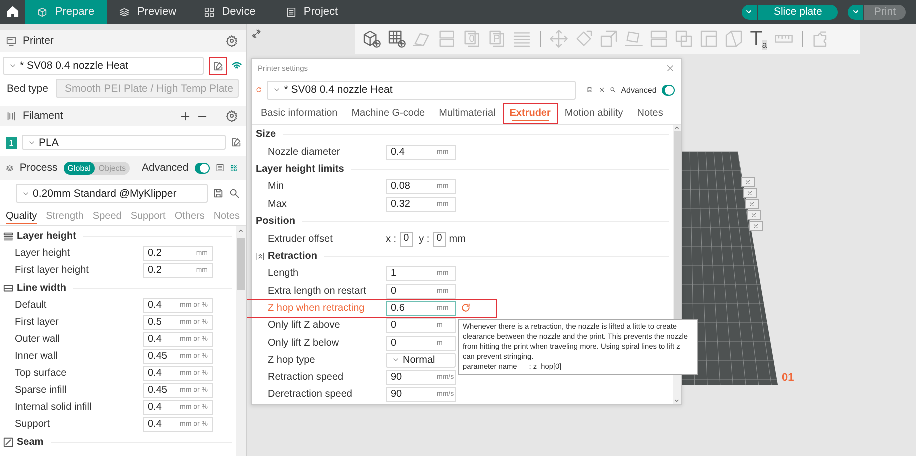 The height and width of the screenshot is (456, 916). Describe the element at coordinates (292, 360) in the screenshot. I see `setting-label: Z hop type` at that location.